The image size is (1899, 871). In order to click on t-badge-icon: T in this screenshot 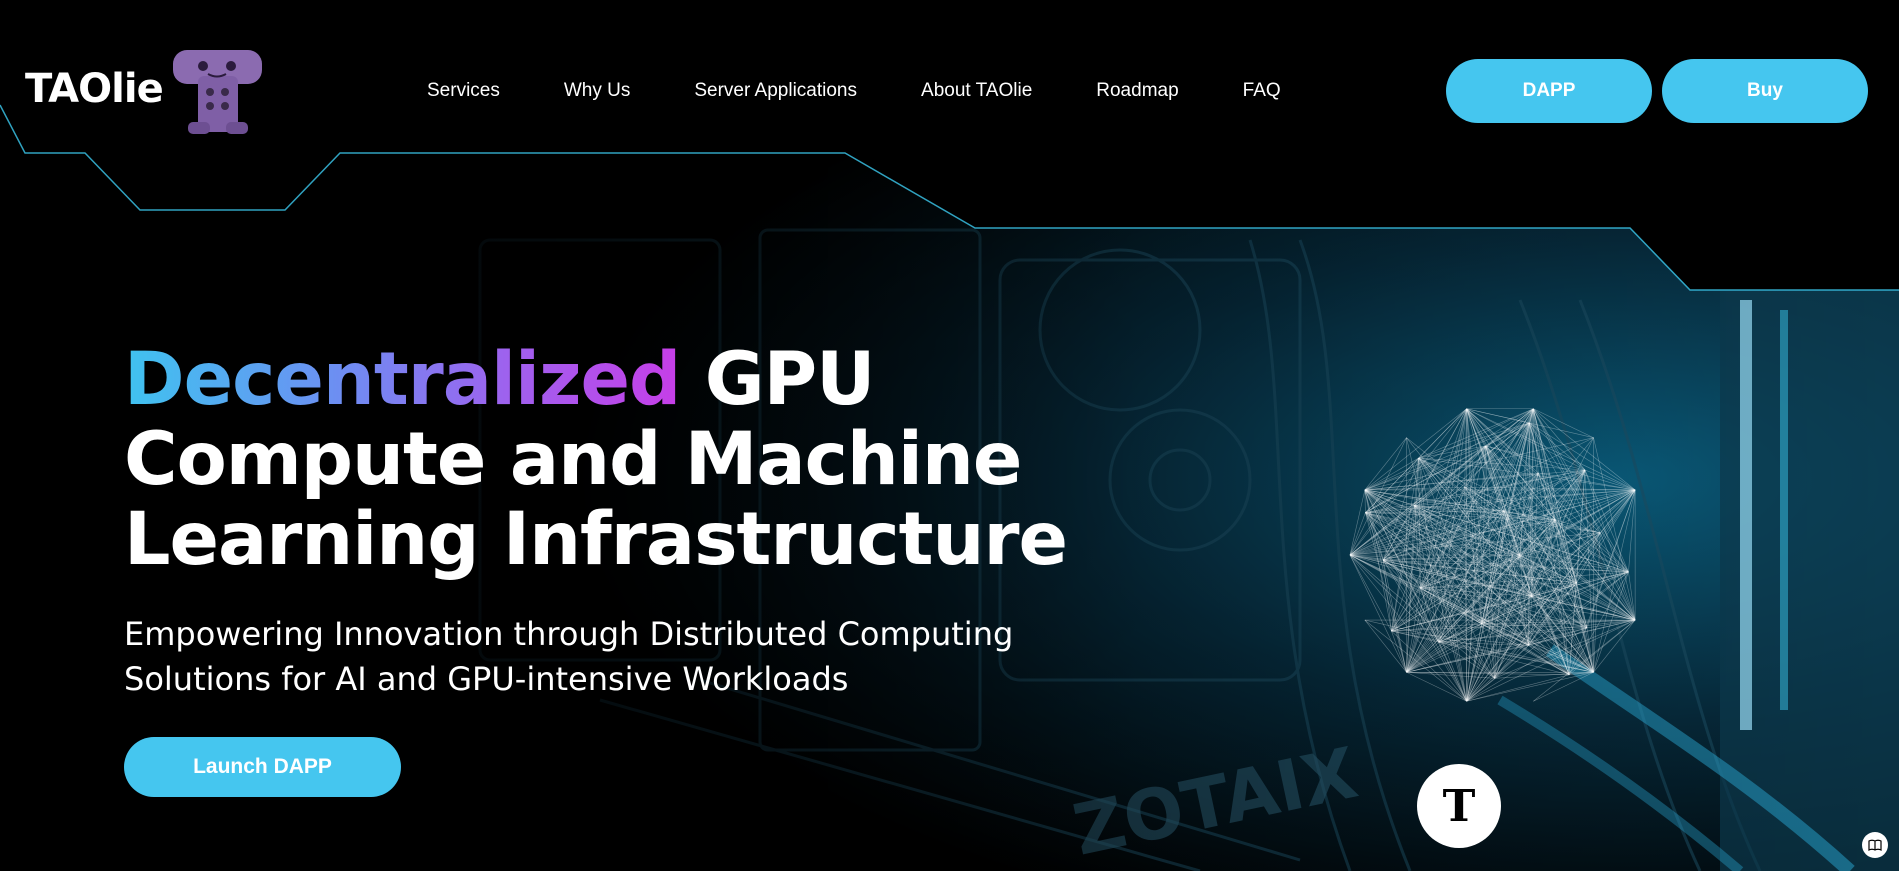, I will do `click(1459, 806)`.